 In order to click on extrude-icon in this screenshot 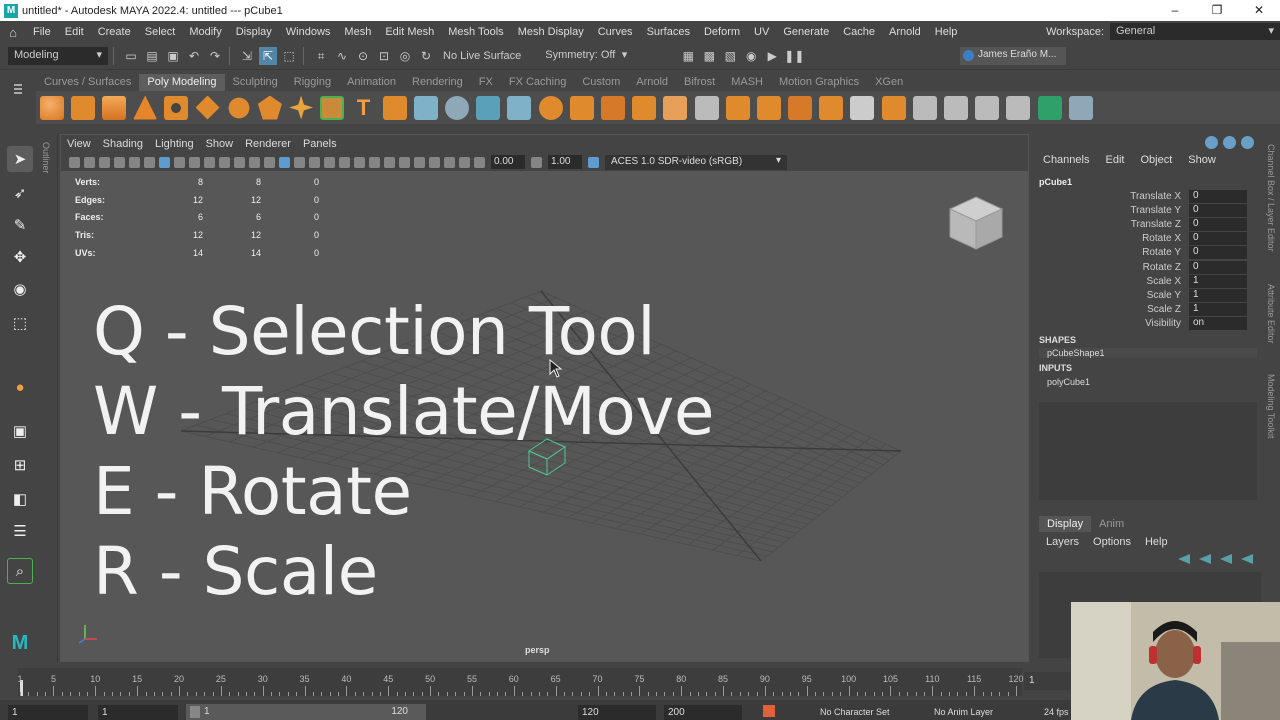, I will do `click(581, 107)`.